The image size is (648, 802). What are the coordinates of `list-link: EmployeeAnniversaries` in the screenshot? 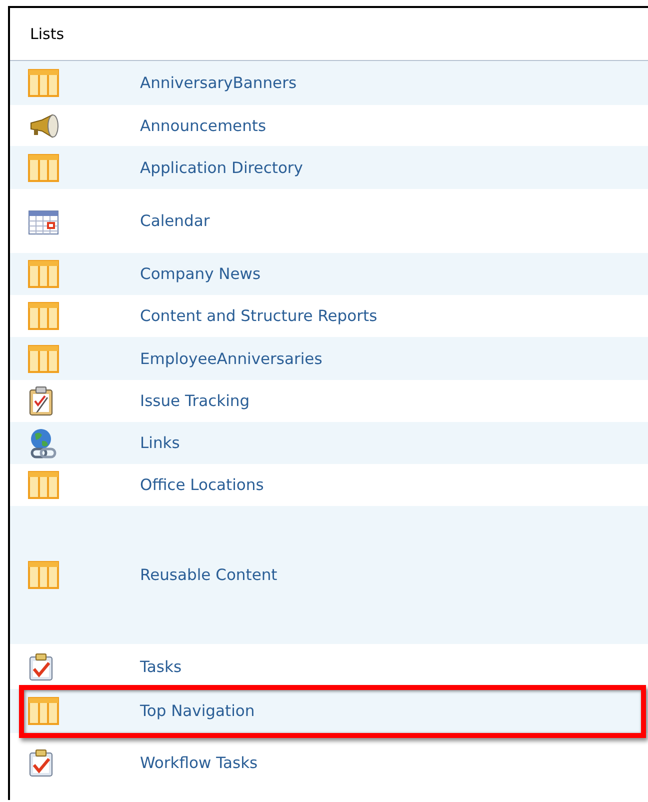 It's located at (231, 359).